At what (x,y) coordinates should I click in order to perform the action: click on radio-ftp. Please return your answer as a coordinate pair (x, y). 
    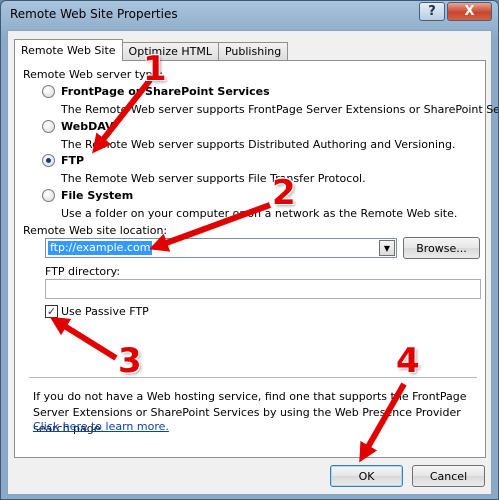
    Looking at the image, I should click on (48, 160).